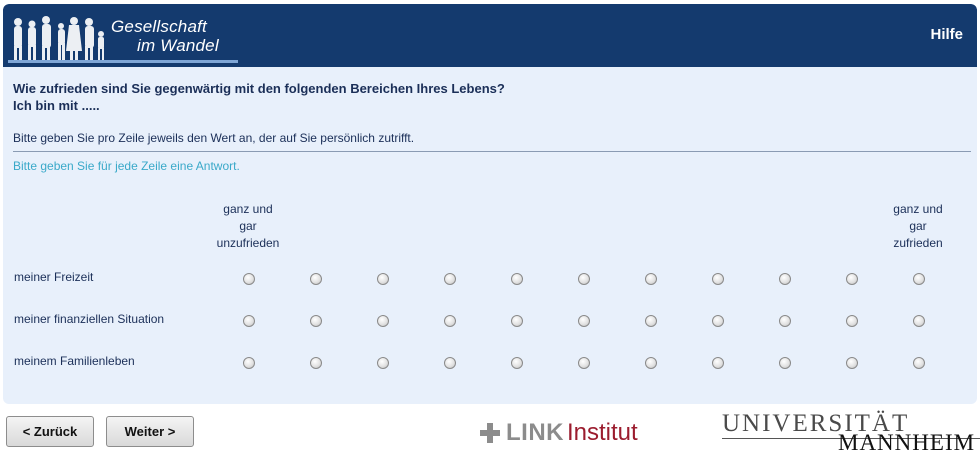 The width and height of the screenshot is (980, 454). I want to click on scale-label-right: ganz und gar zufrieden, so click(918, 226).